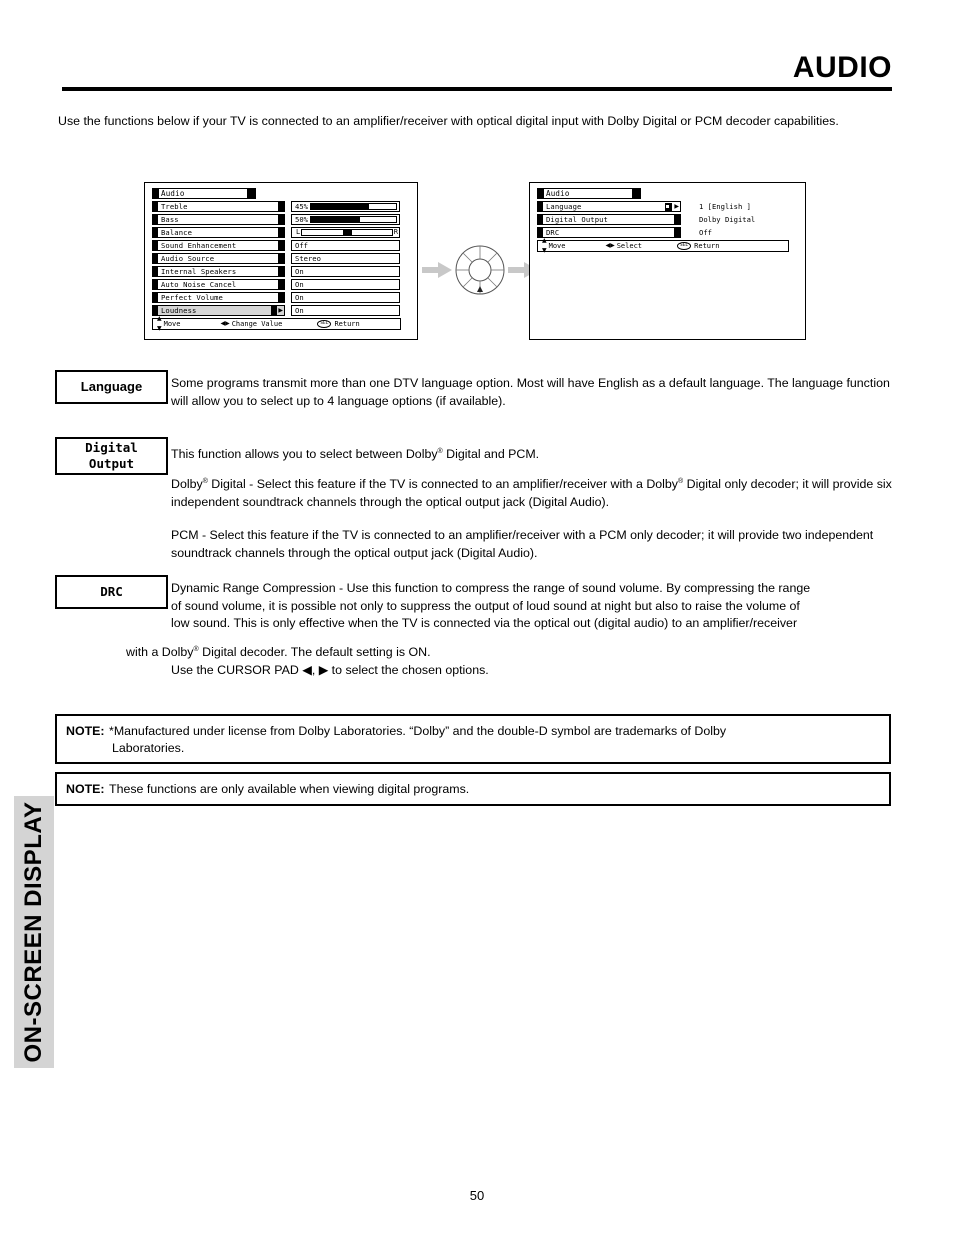 The width and height of the screenshot is (954, 1235). What do you see at coordinates (695, 246) in the screenshot?
I see `hint-return: SEL Return` at bounding box center [695, 246].